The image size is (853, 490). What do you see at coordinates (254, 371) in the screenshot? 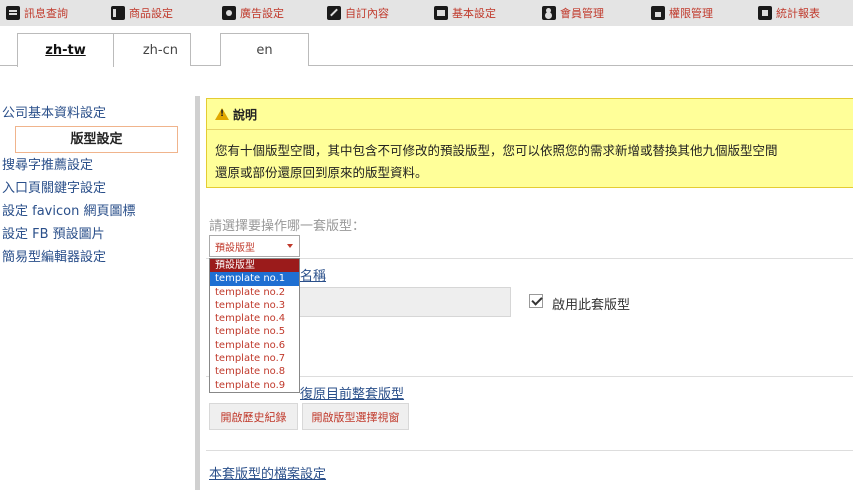
I see `dropdown-option: template no.8` at bounding box center [254, 371].